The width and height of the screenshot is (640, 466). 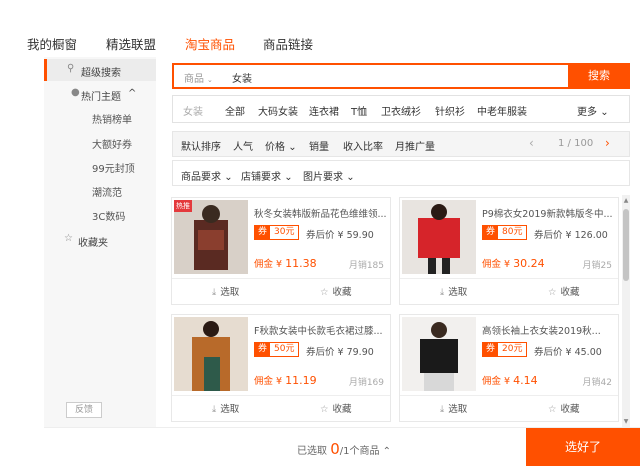 I want to click on sort-default: 默认排序, so click(x=201, y=145).